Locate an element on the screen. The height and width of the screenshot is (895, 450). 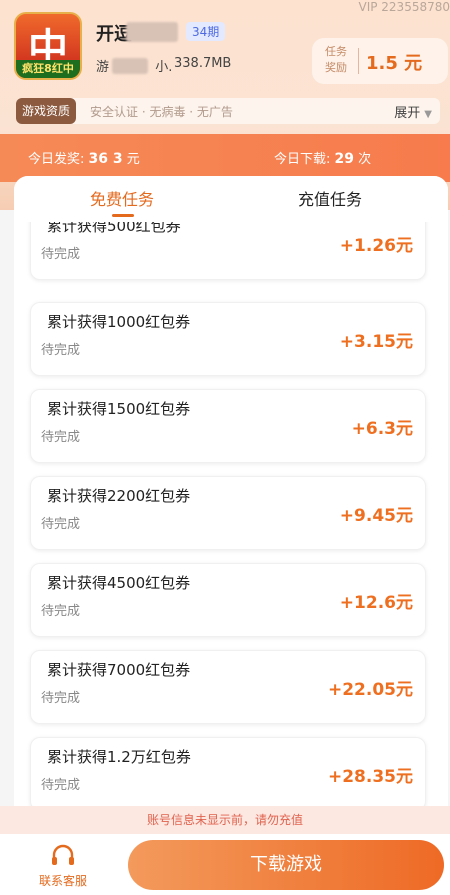
task-reward: +22.05元 is located at coordinates (370, 690).